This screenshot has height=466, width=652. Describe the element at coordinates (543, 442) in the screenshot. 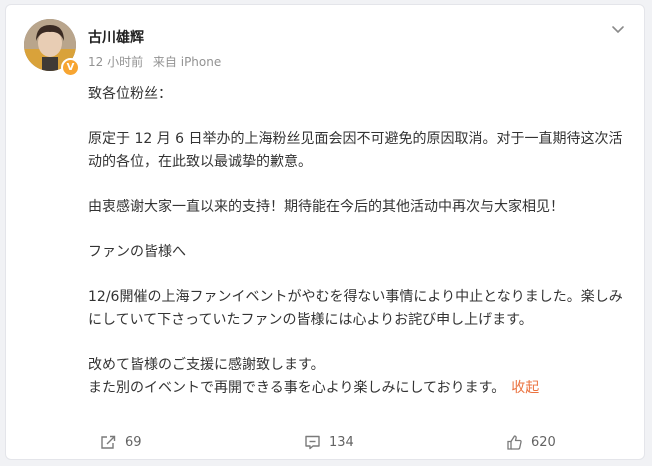

I see `like-count: 620` at that location.